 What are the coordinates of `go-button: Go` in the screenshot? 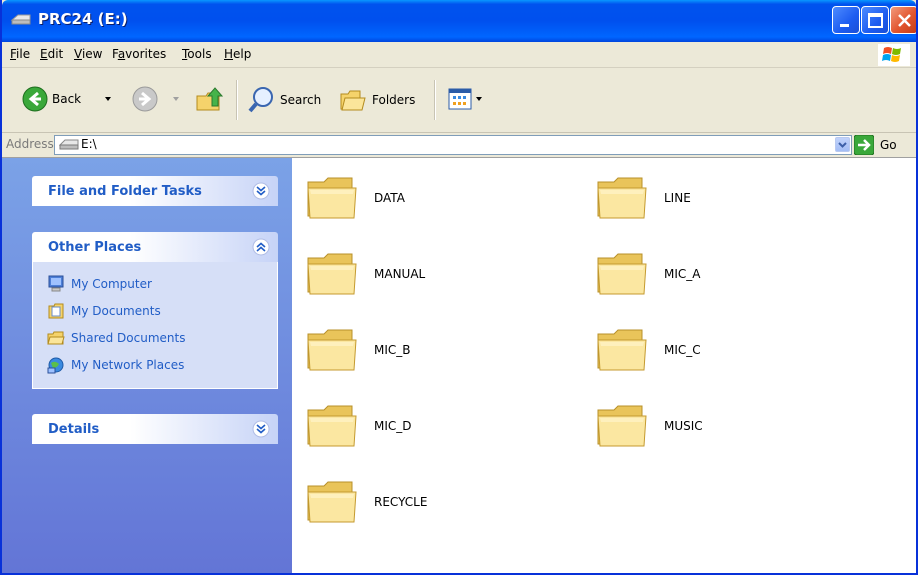 It's located at (875, 145).